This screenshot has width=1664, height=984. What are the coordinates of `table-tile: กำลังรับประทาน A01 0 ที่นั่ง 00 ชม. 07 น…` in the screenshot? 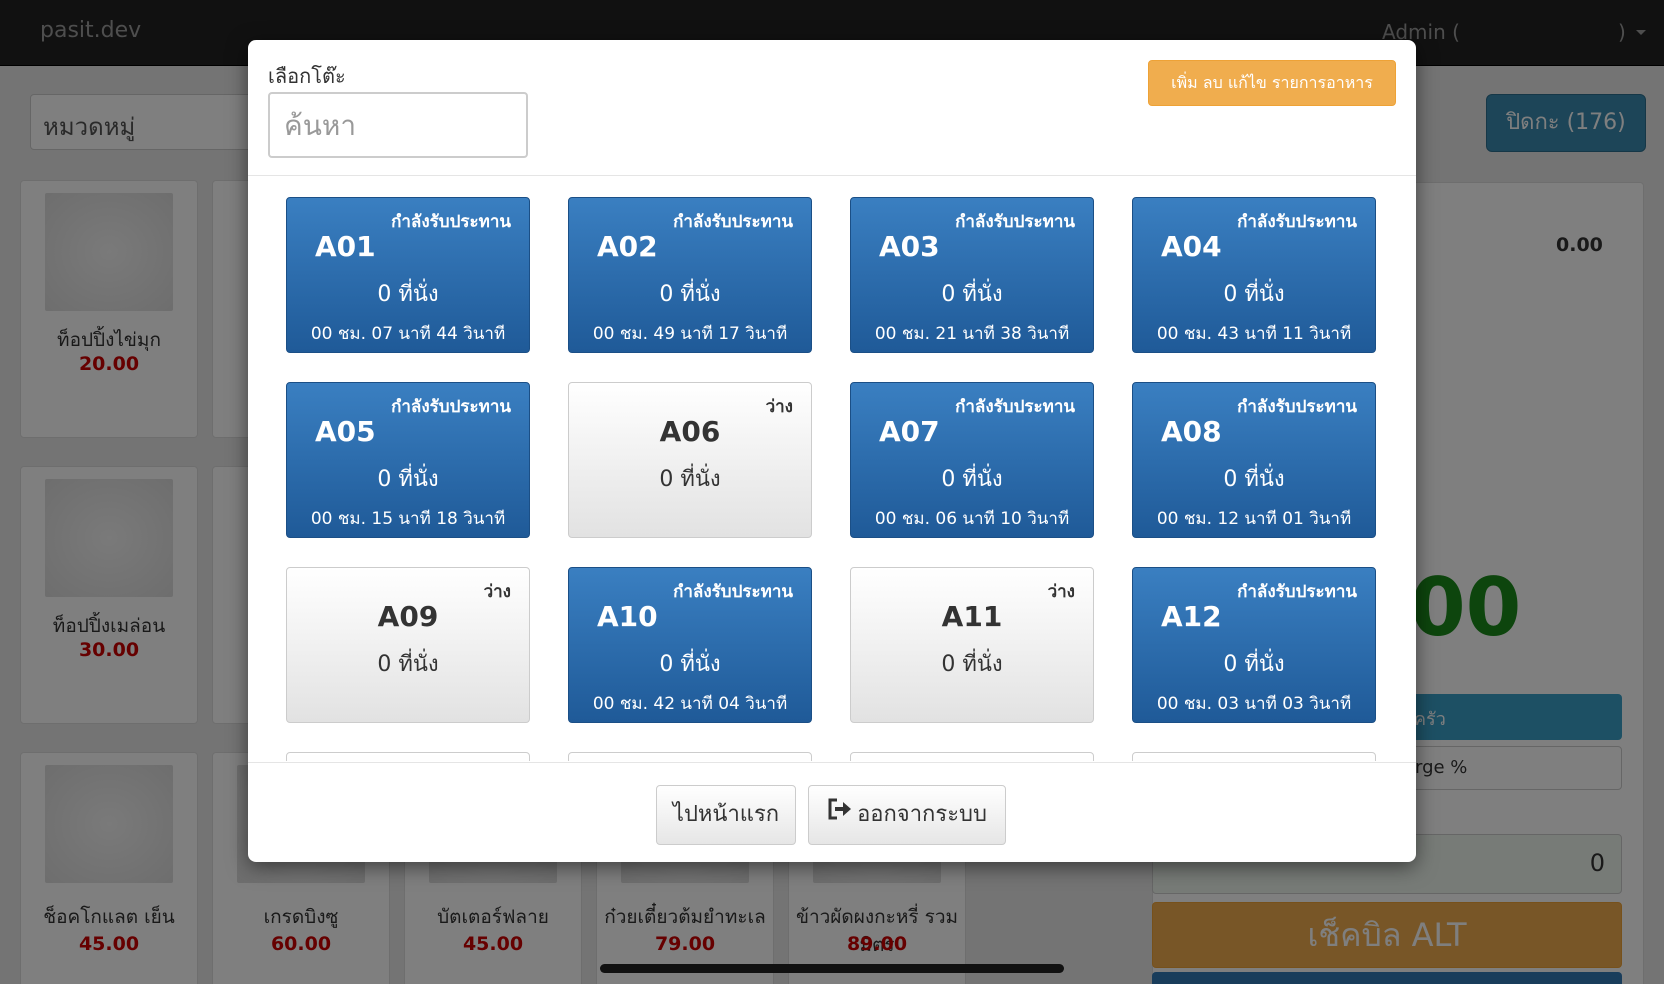 It's located at (408, 275).